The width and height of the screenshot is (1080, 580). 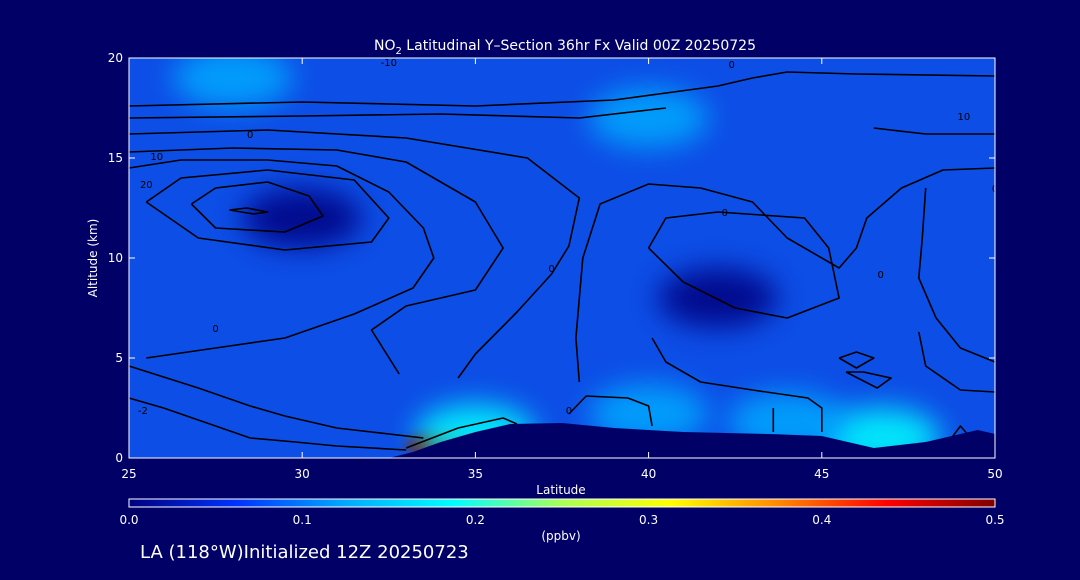 I want to click on y-tick-label-2: 10, so click(x=115, y=258).